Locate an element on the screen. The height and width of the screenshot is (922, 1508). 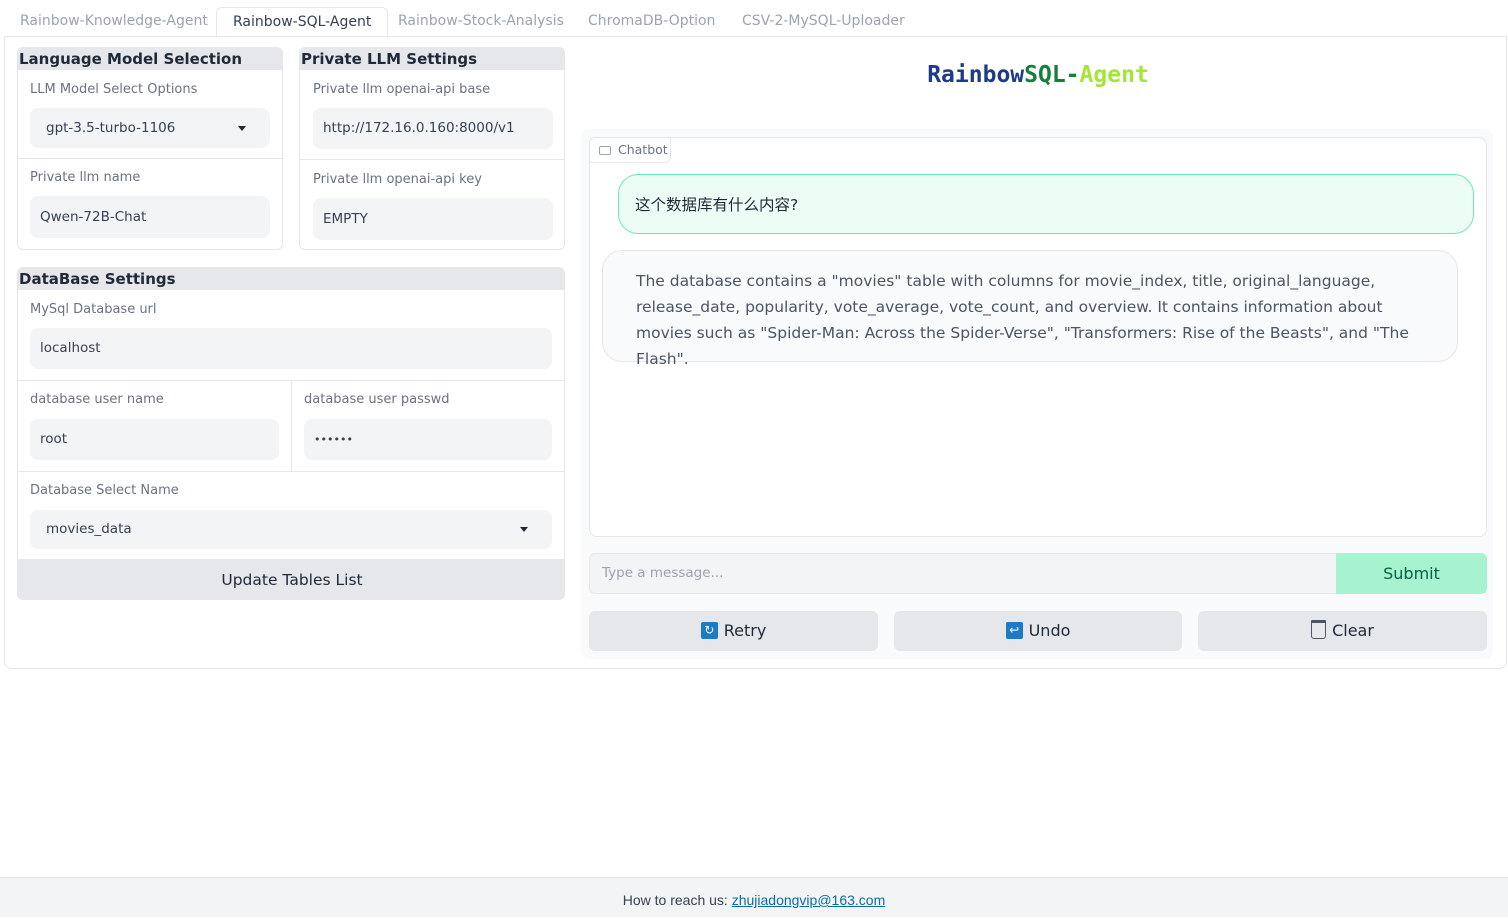
private-llm-name-input: Qwen-72B-Chat is located at coordinates (150, 217).